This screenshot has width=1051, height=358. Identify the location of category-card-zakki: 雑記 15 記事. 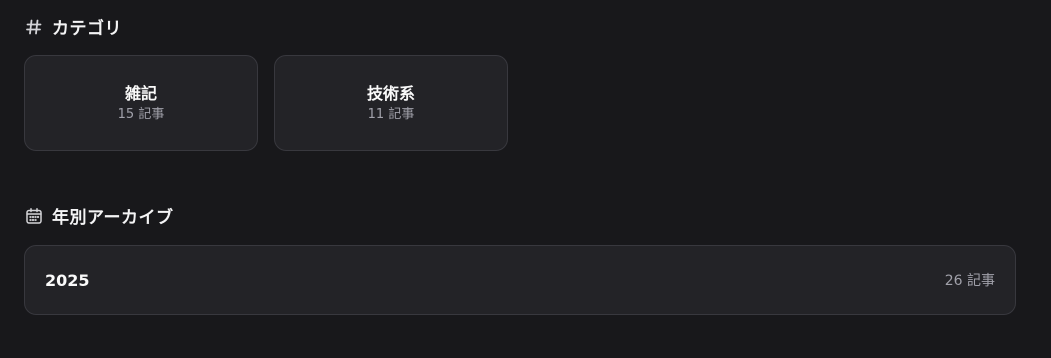
(141, 103).